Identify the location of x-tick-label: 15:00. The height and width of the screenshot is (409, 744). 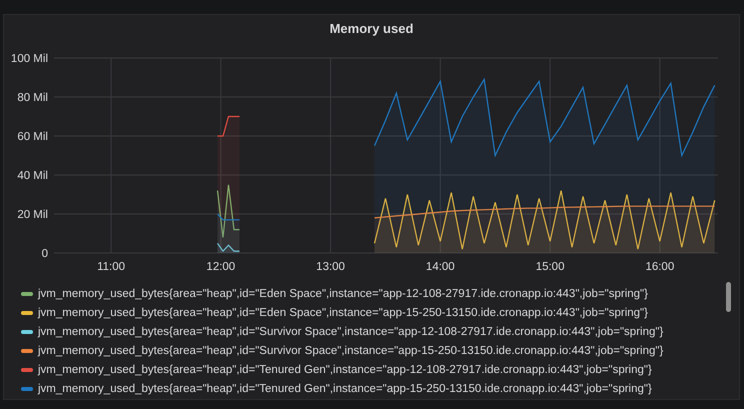
(550, 267).